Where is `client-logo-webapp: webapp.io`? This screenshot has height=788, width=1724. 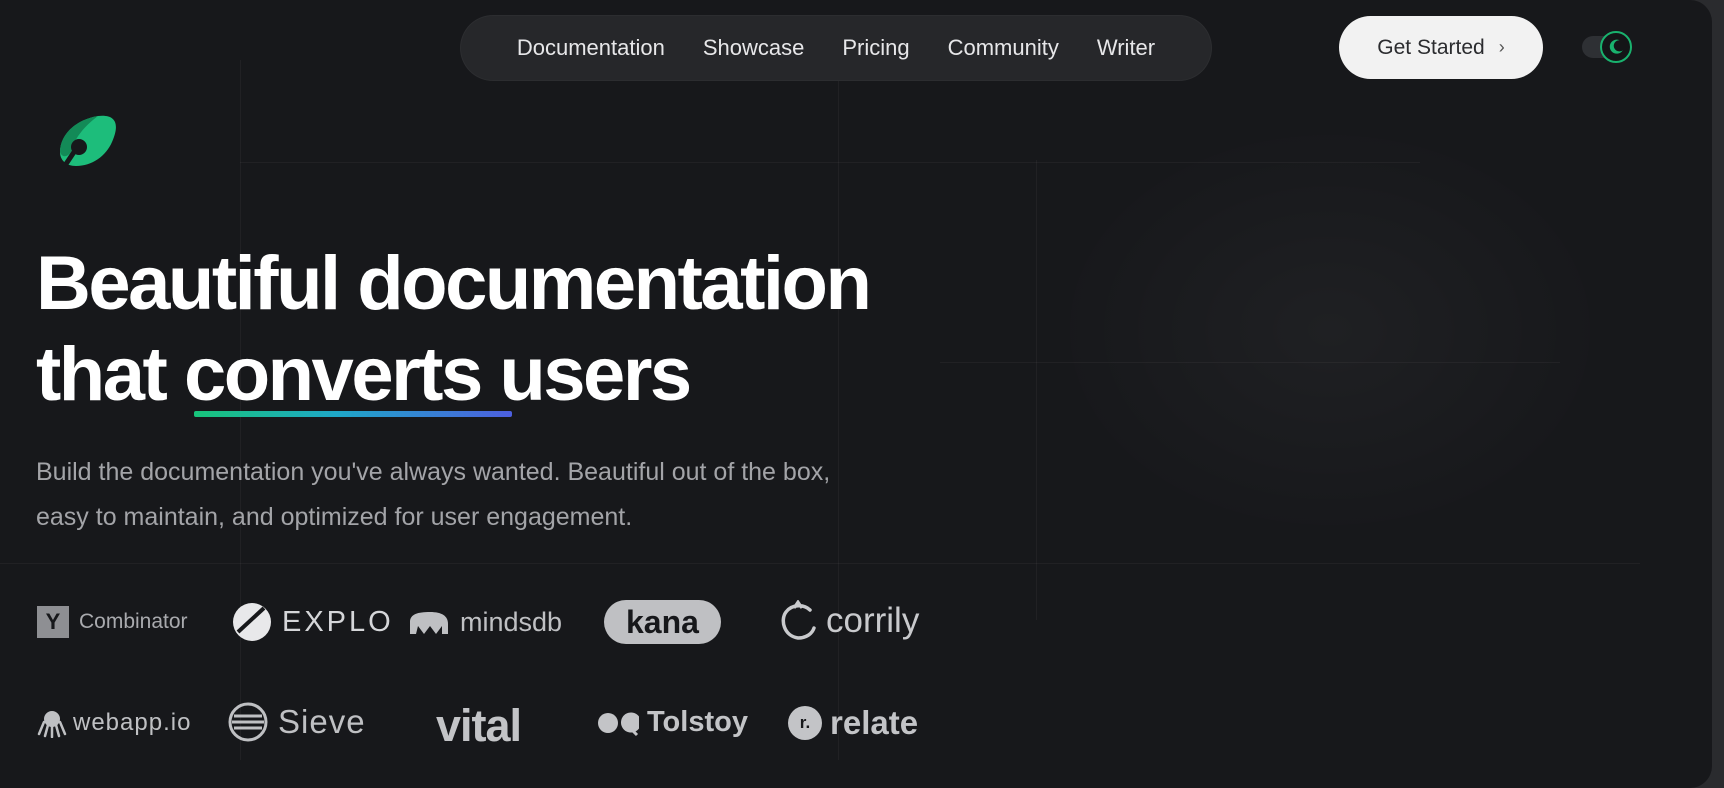 client-logo-webapp: webapp.io is located at coordinates (114, 723).